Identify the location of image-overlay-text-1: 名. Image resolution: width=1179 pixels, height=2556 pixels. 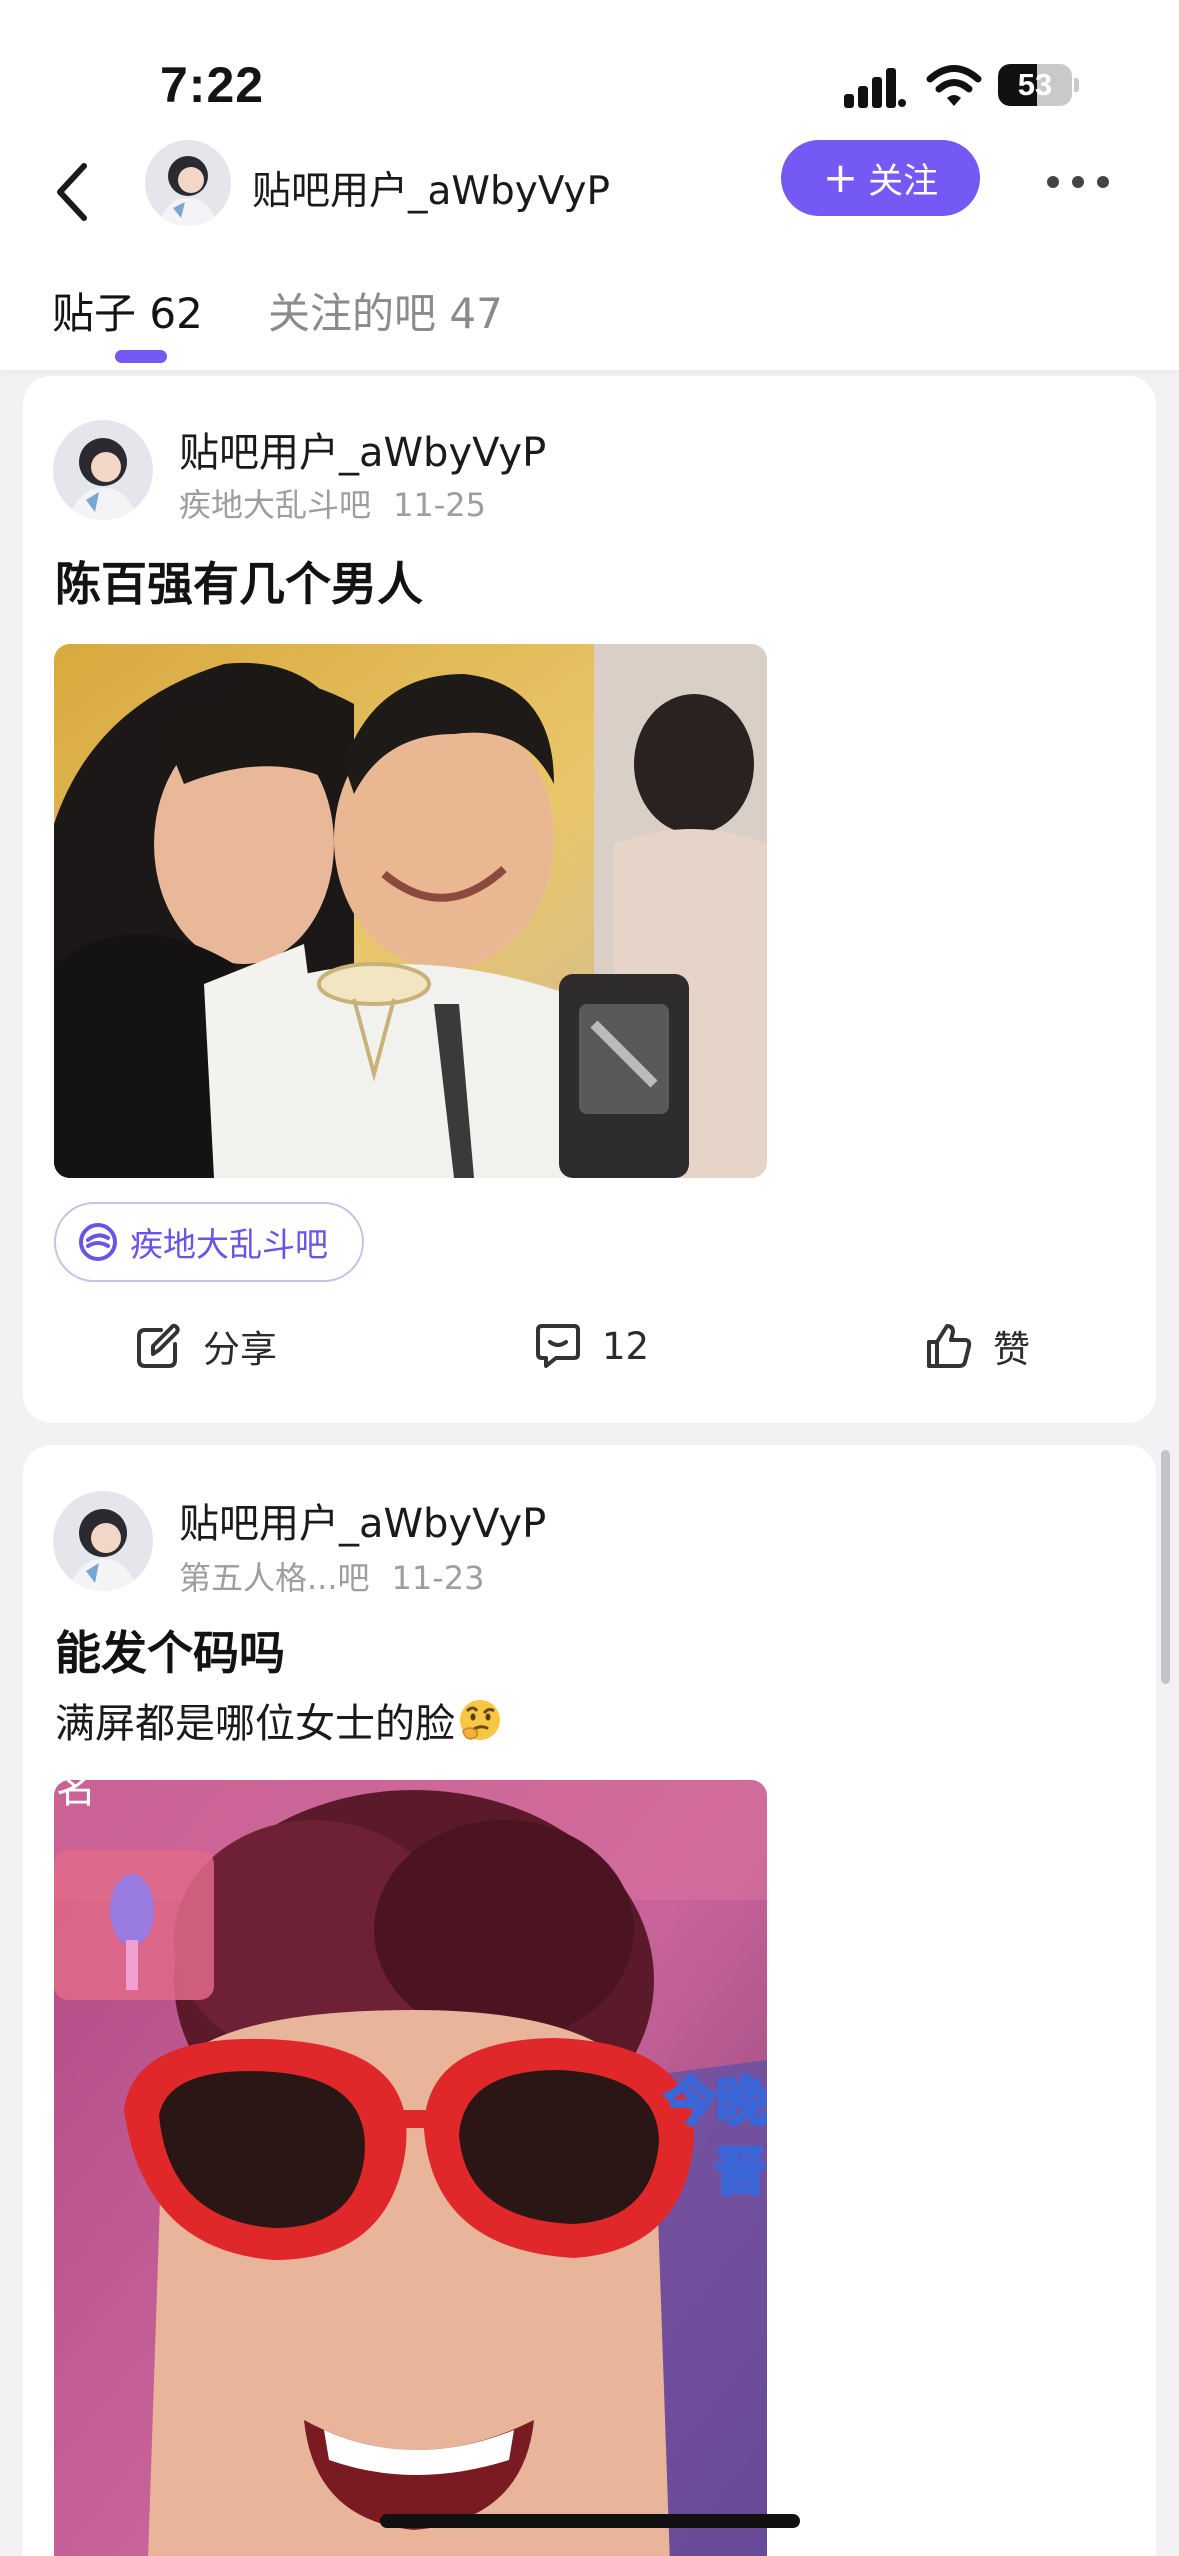
(76, 1796).